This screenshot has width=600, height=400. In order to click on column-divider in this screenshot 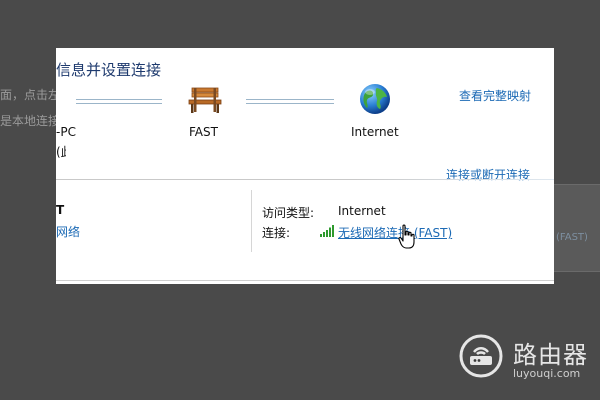, I will do `click(251, 221)`.